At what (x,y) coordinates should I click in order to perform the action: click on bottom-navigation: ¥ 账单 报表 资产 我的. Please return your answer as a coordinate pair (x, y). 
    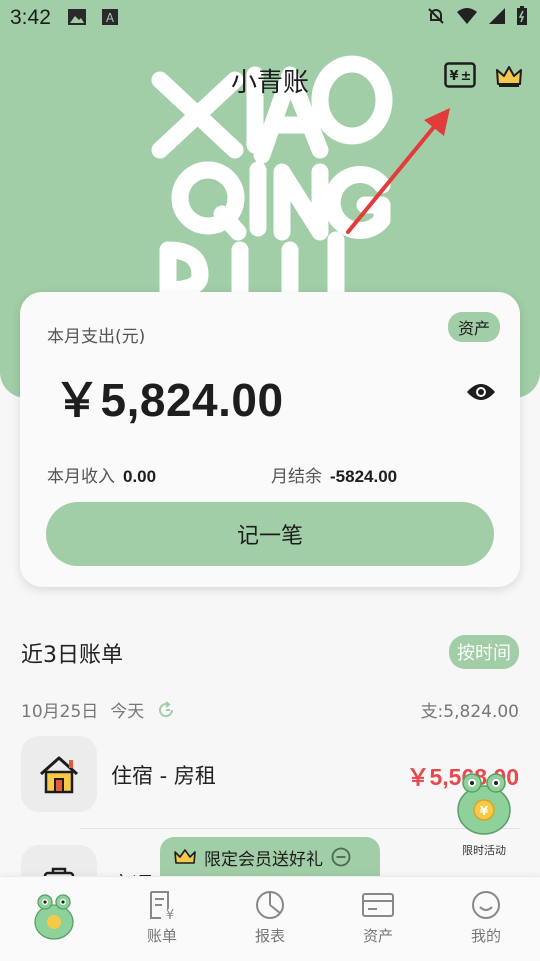
    Looking at the image, I should click on (270, 918).